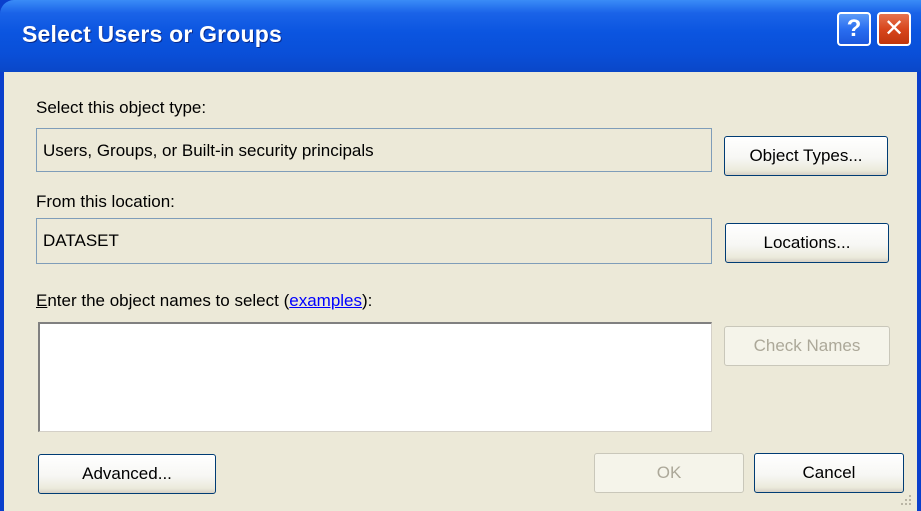  What do you see at coordinates (906, 500) in the screenshot?
I see `resize-grip-icon` at bounding box center [906, 500].